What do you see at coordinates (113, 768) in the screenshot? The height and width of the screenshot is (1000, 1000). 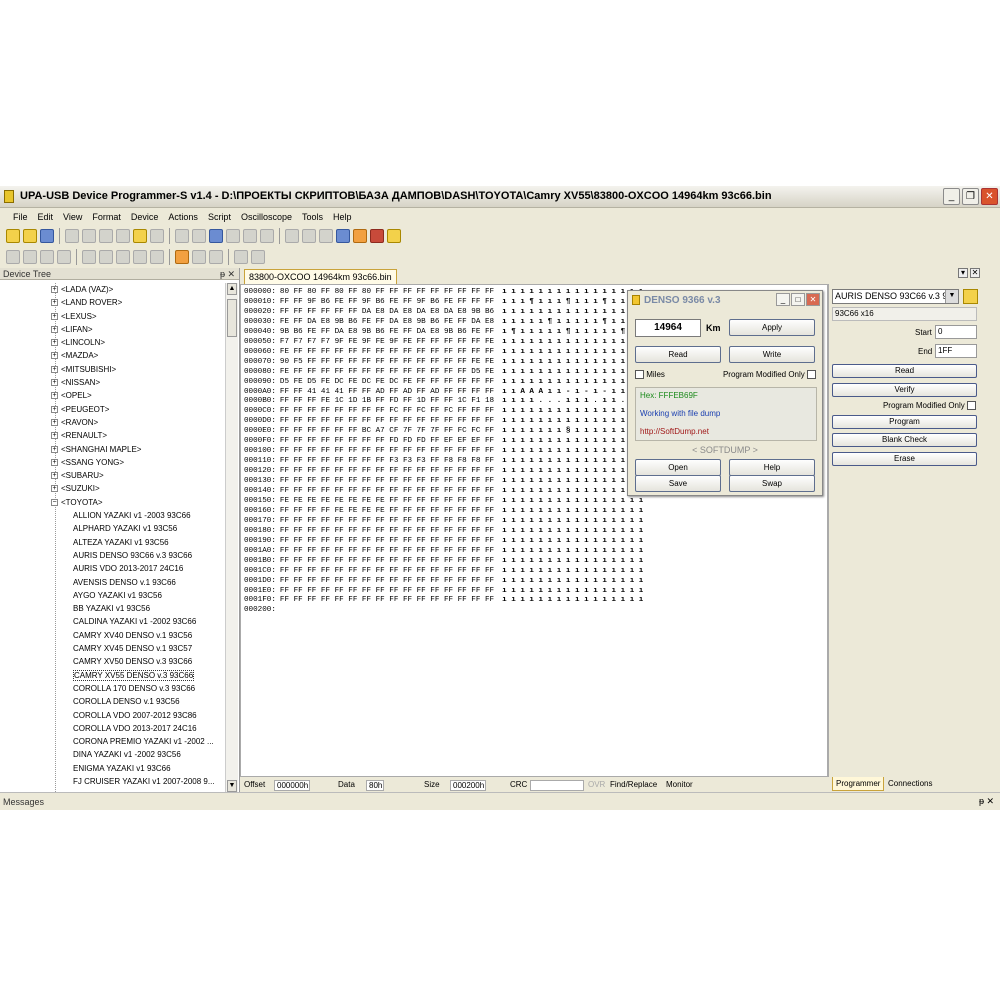 I see `tree-model-item: ENIGMA YAZAKI v1 93C66` at bounding box center [113, 768].